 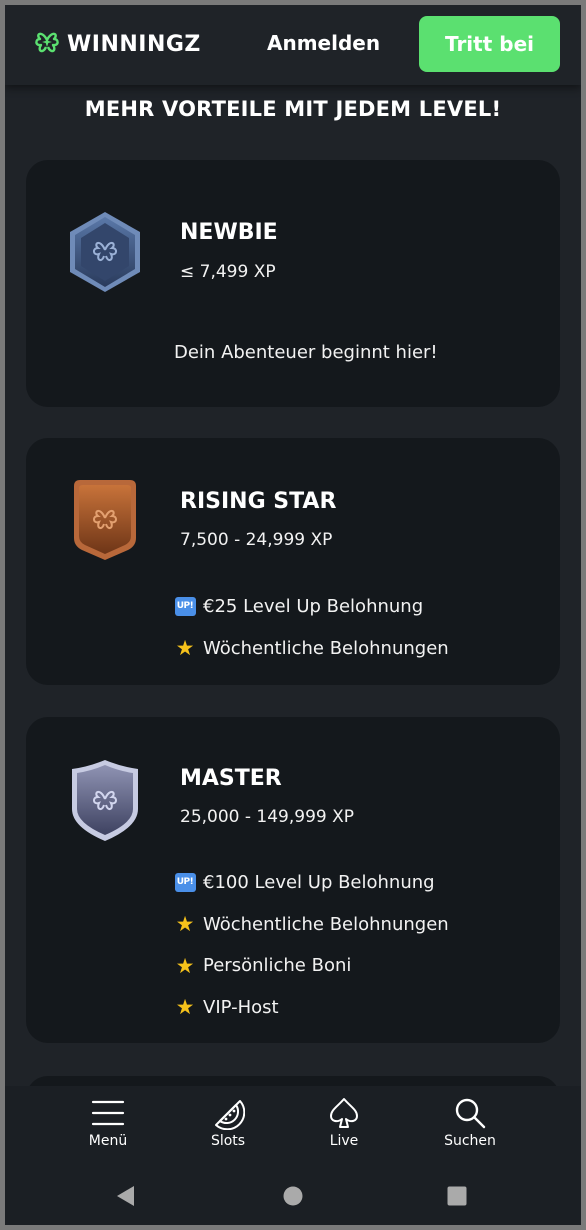 I want to click on nav-search: Suchen, so click(x=470, y=1122).